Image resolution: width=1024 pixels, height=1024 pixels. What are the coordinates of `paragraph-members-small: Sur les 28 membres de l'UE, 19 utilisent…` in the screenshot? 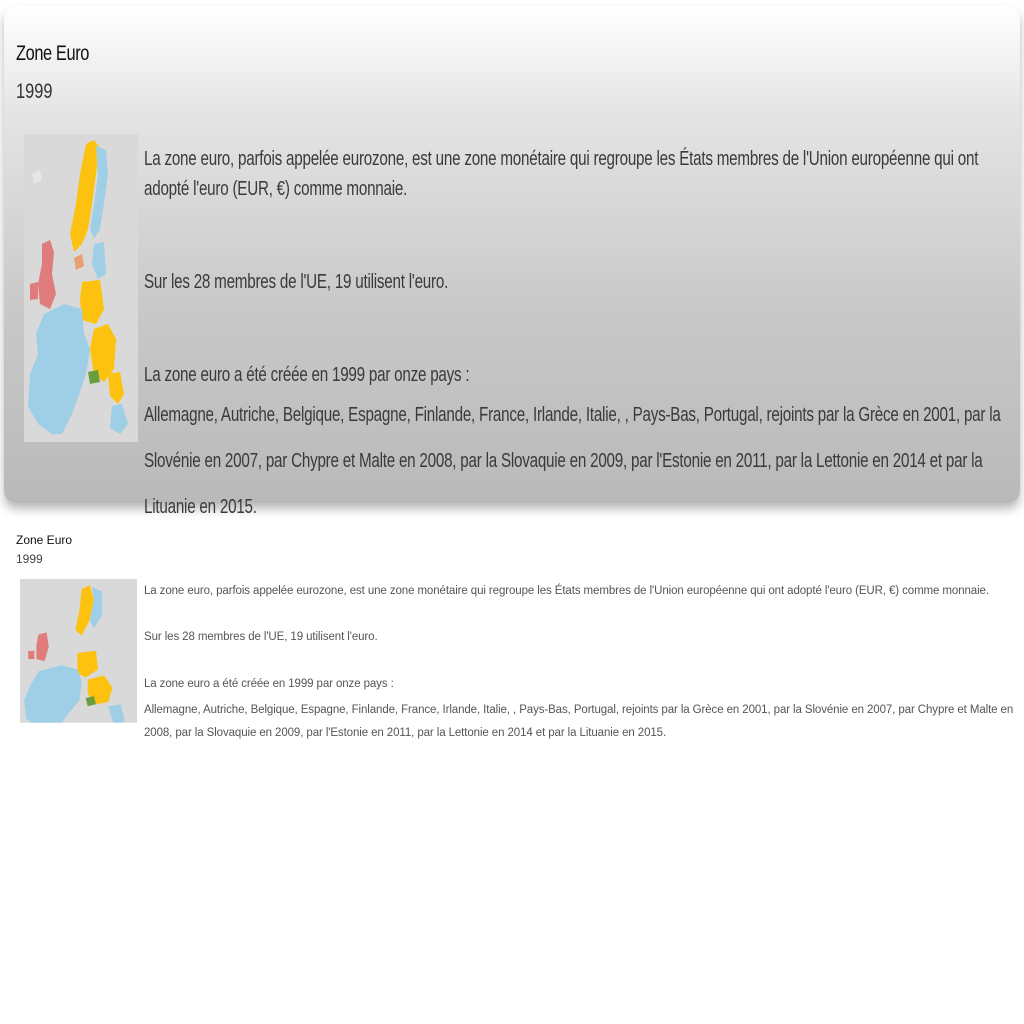 It's located at (261, 637).